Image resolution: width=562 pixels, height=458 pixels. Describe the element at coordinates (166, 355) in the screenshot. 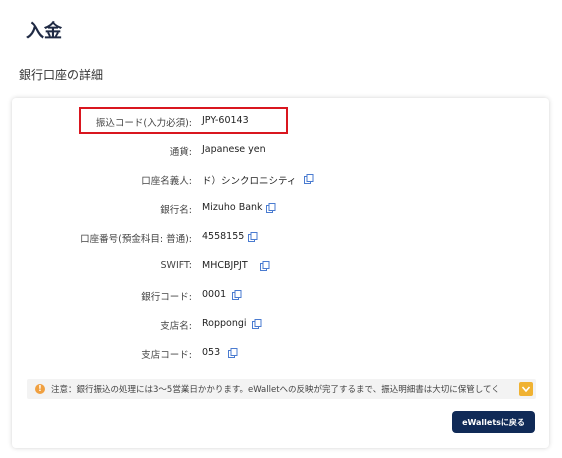

I see `detail-label: 支店コード:` at that location.